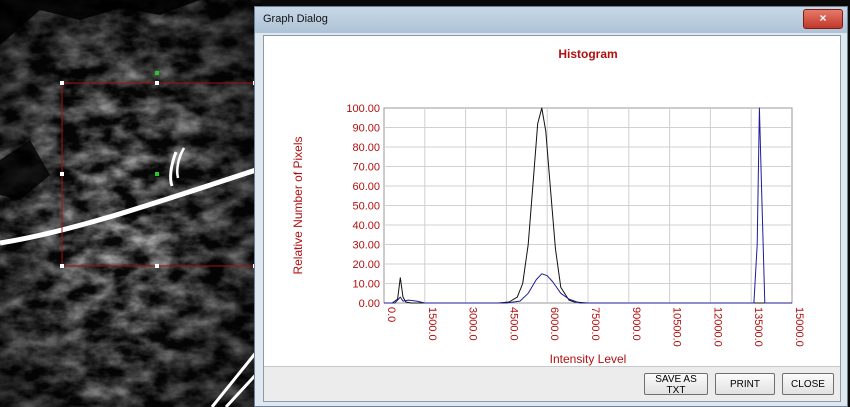  What do you see at coordinates (551, 20) in the screenshot?
I see `title-bar: Graph Dialog ×` at bounding box center [551, 20].